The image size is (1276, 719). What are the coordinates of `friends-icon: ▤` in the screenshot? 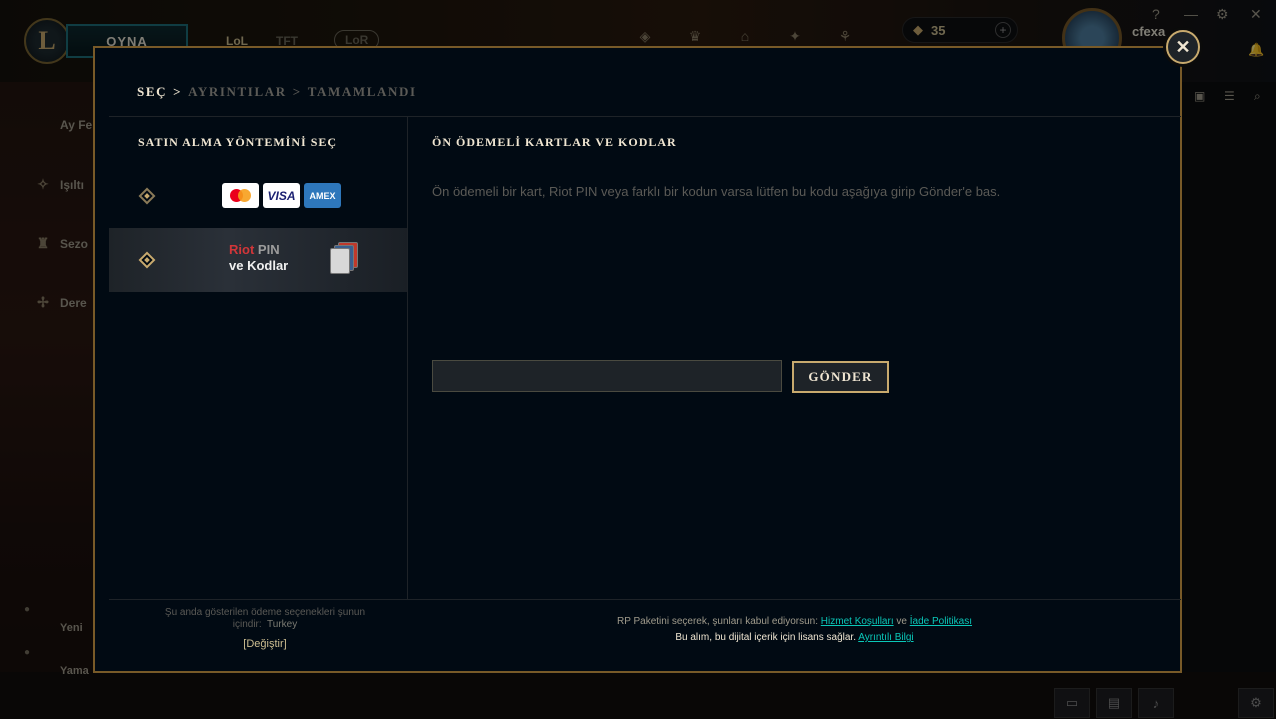 It's located at (1114, 703).